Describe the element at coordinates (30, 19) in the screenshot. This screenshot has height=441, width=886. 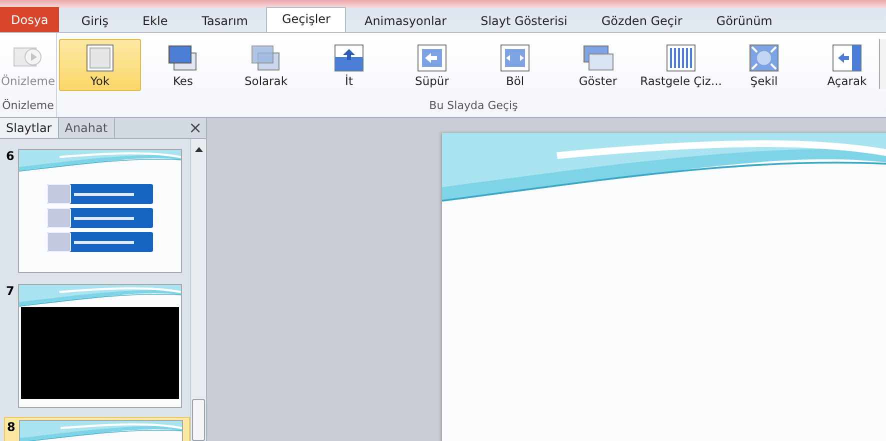
I see `file-tab: Dosya` at that location.